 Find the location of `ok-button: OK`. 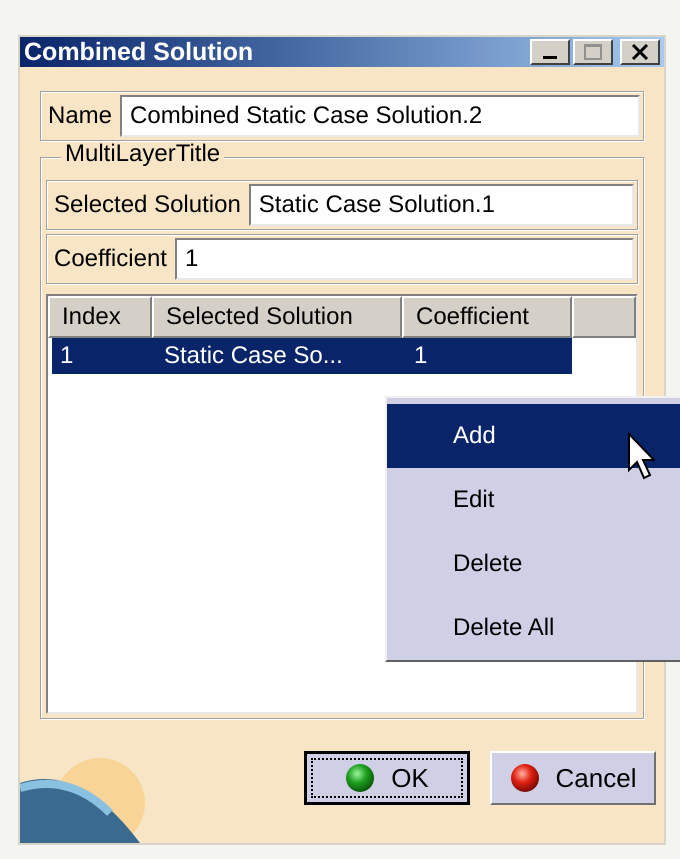

ok-button: OK is located at coordinates (387, 778).